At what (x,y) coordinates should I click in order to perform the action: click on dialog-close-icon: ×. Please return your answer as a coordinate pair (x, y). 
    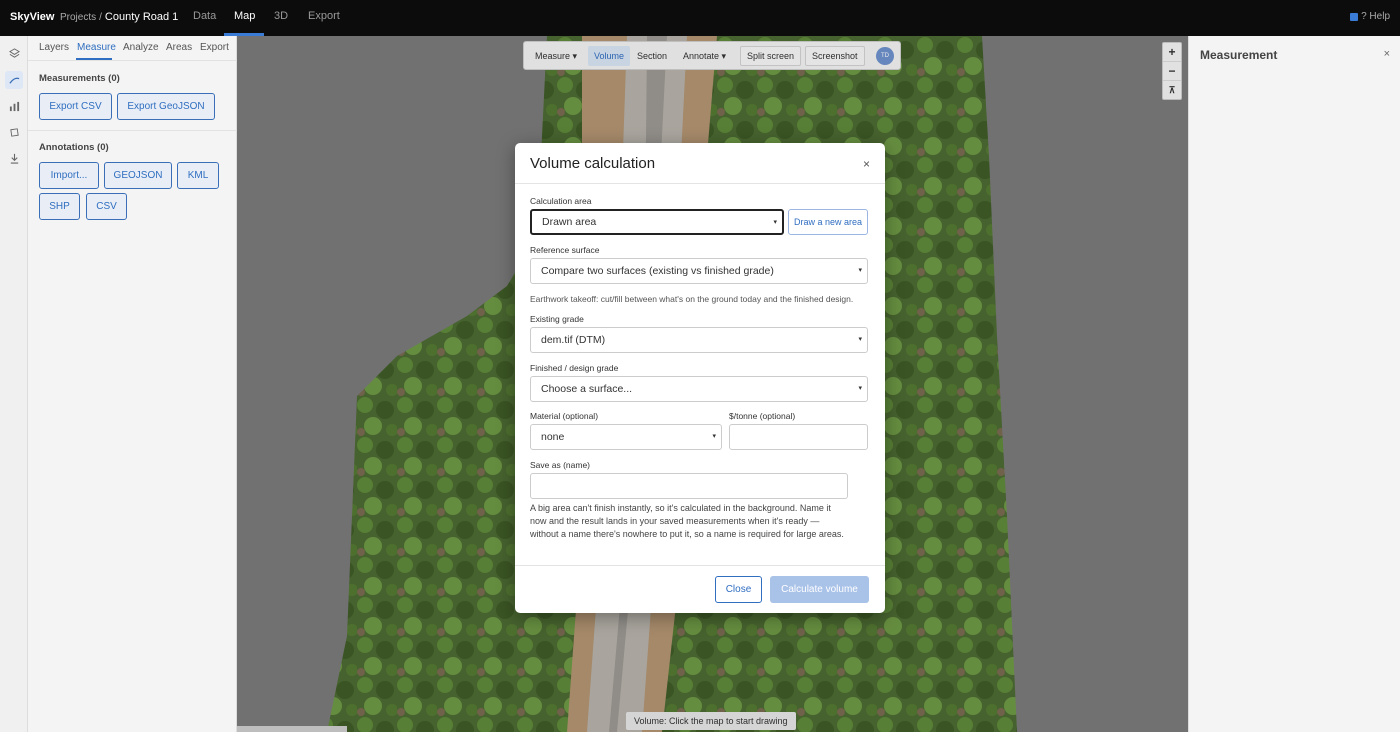
    Looking at the image, I should click on (866, 164).